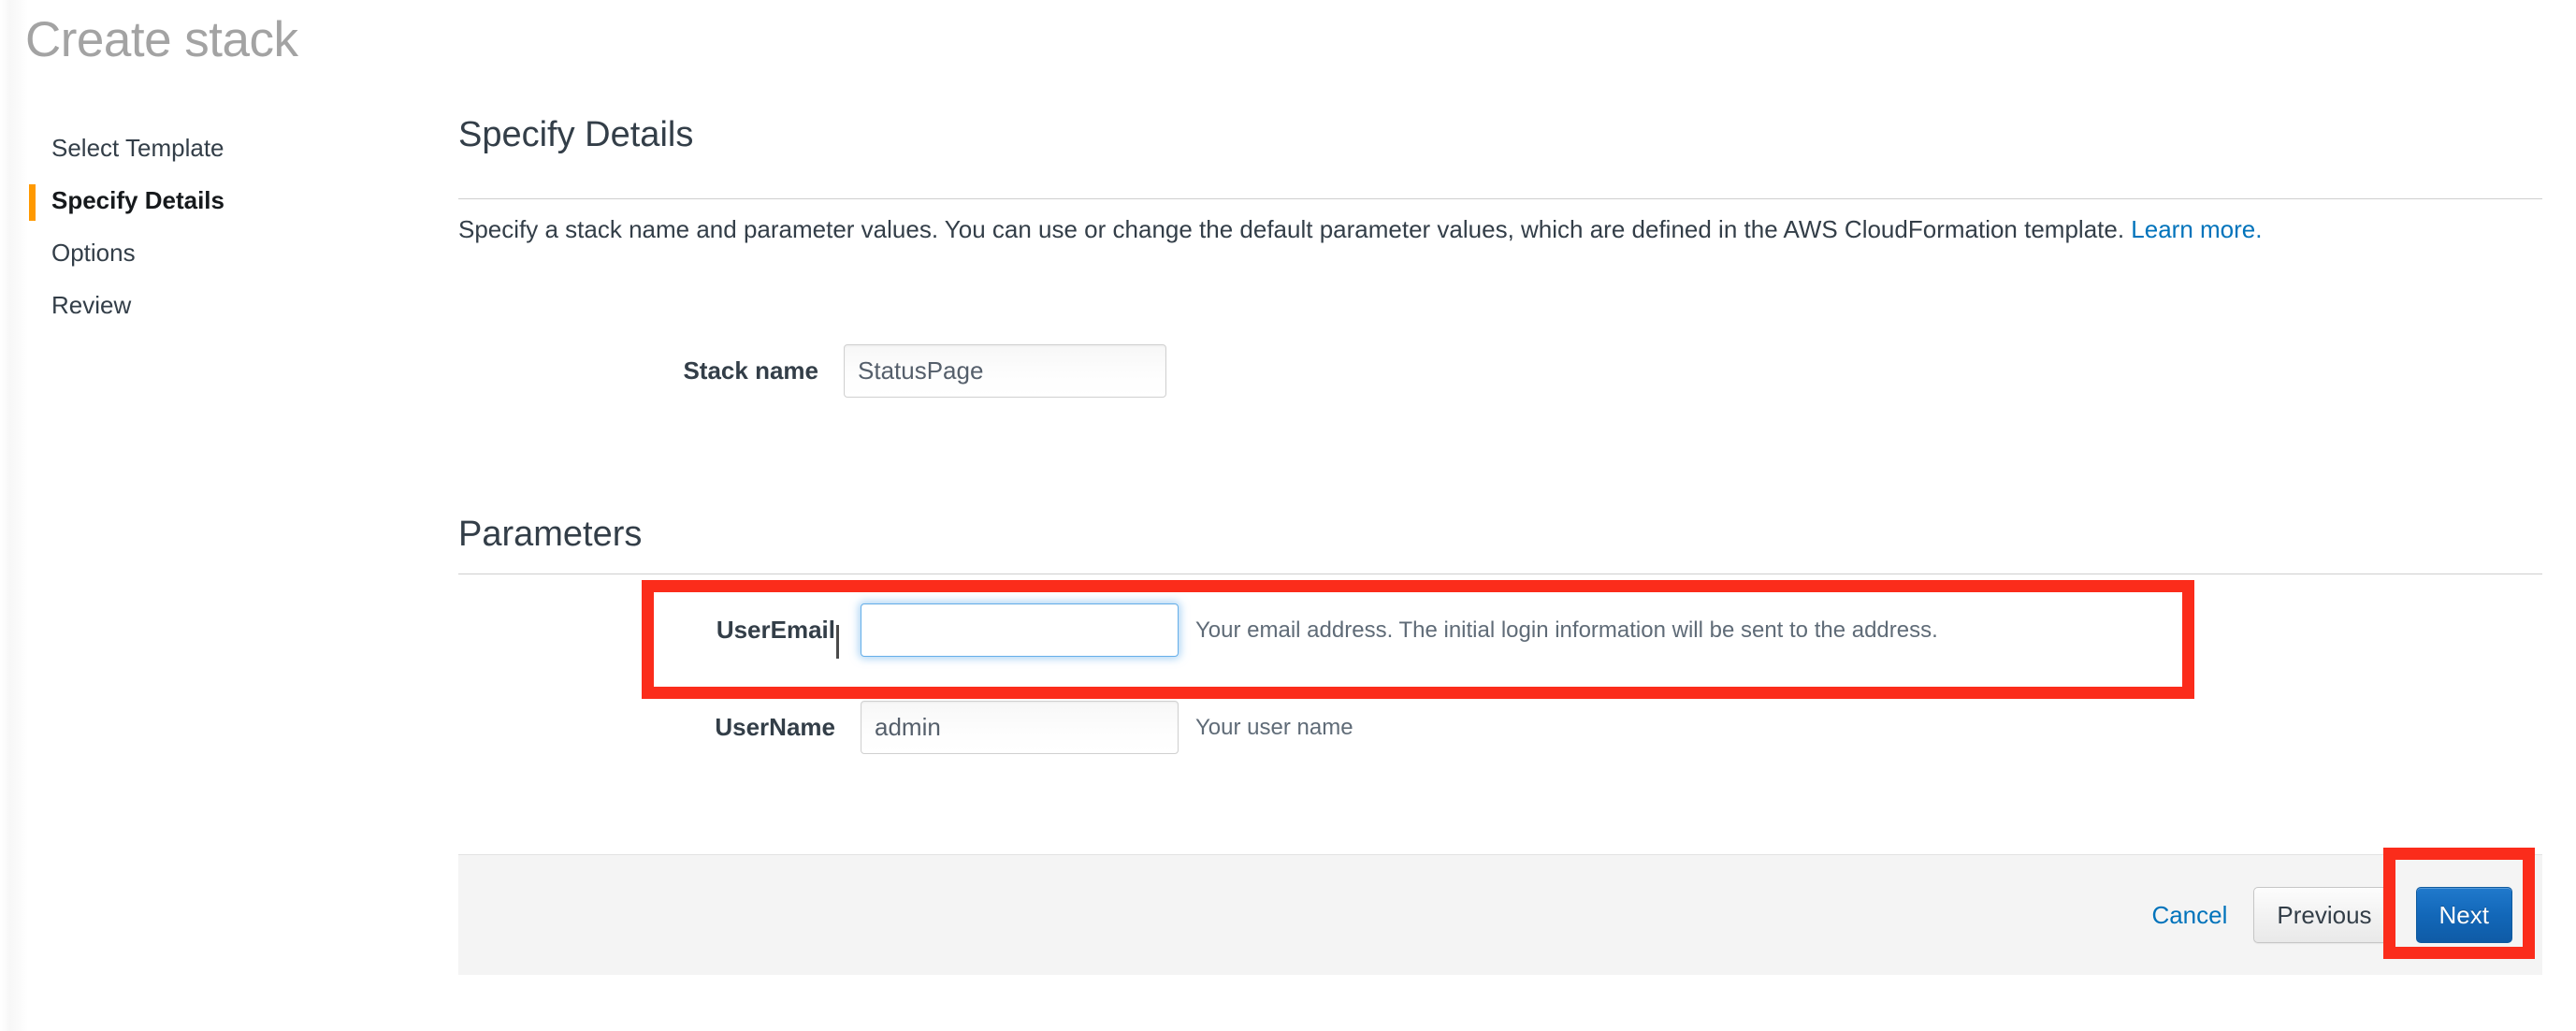  Describe the element at coordinates (2463, 915) in the screenshot. I see `next-button: Next` at that location.